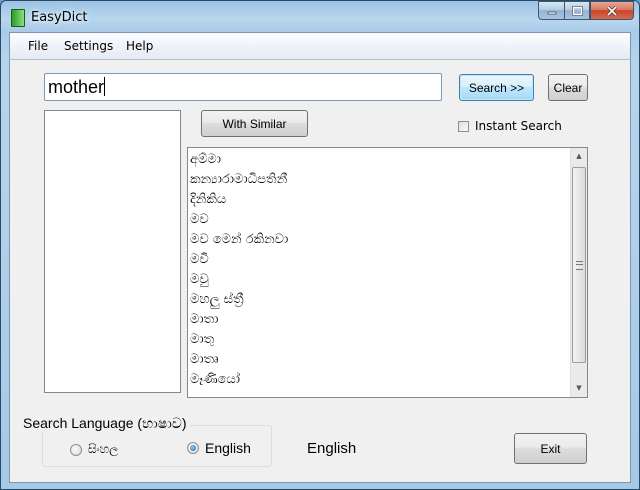 The width and height of the screenshot is (640, 490). What do you see at coordinates (518, 126) in the screenshot?
I see `instant-search-label: Instant Search` at bounding box center [518, 126].